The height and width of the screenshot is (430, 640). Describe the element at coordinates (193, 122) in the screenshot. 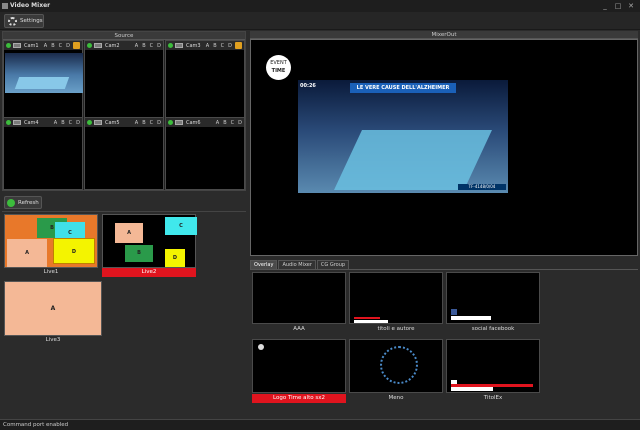

I see `camera-name: Cam6` at that location.